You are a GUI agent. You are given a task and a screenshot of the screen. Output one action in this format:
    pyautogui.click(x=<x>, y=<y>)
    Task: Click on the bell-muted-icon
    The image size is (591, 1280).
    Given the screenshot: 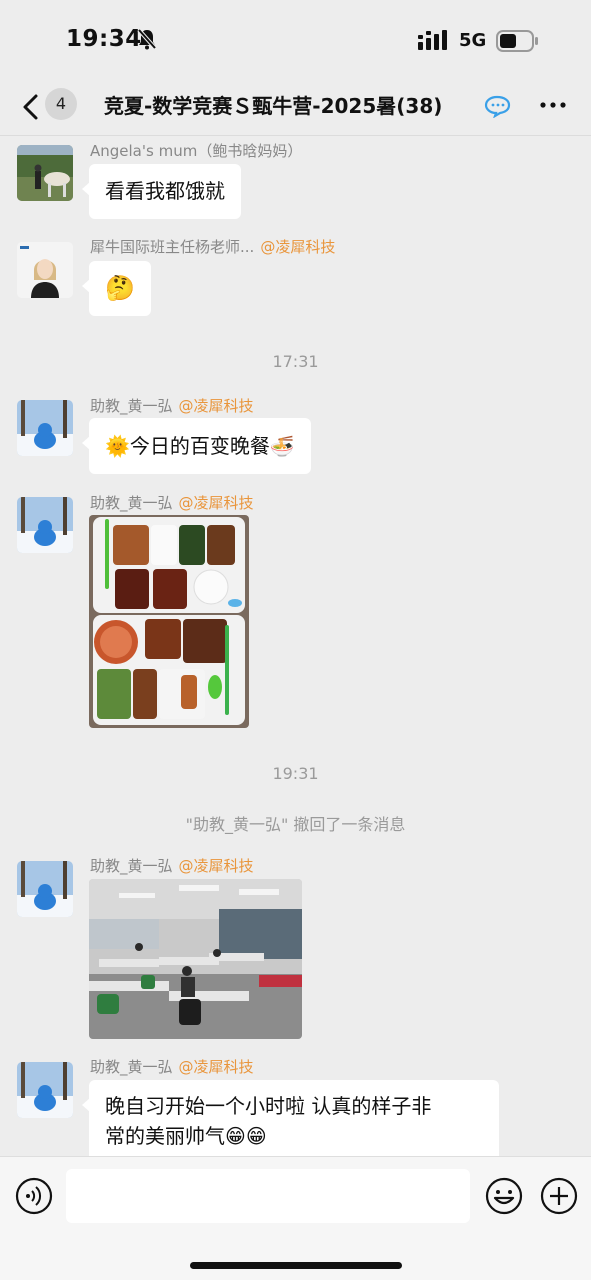 What is the action you would take?
    pyautogui.click(x=147, y=39)
    